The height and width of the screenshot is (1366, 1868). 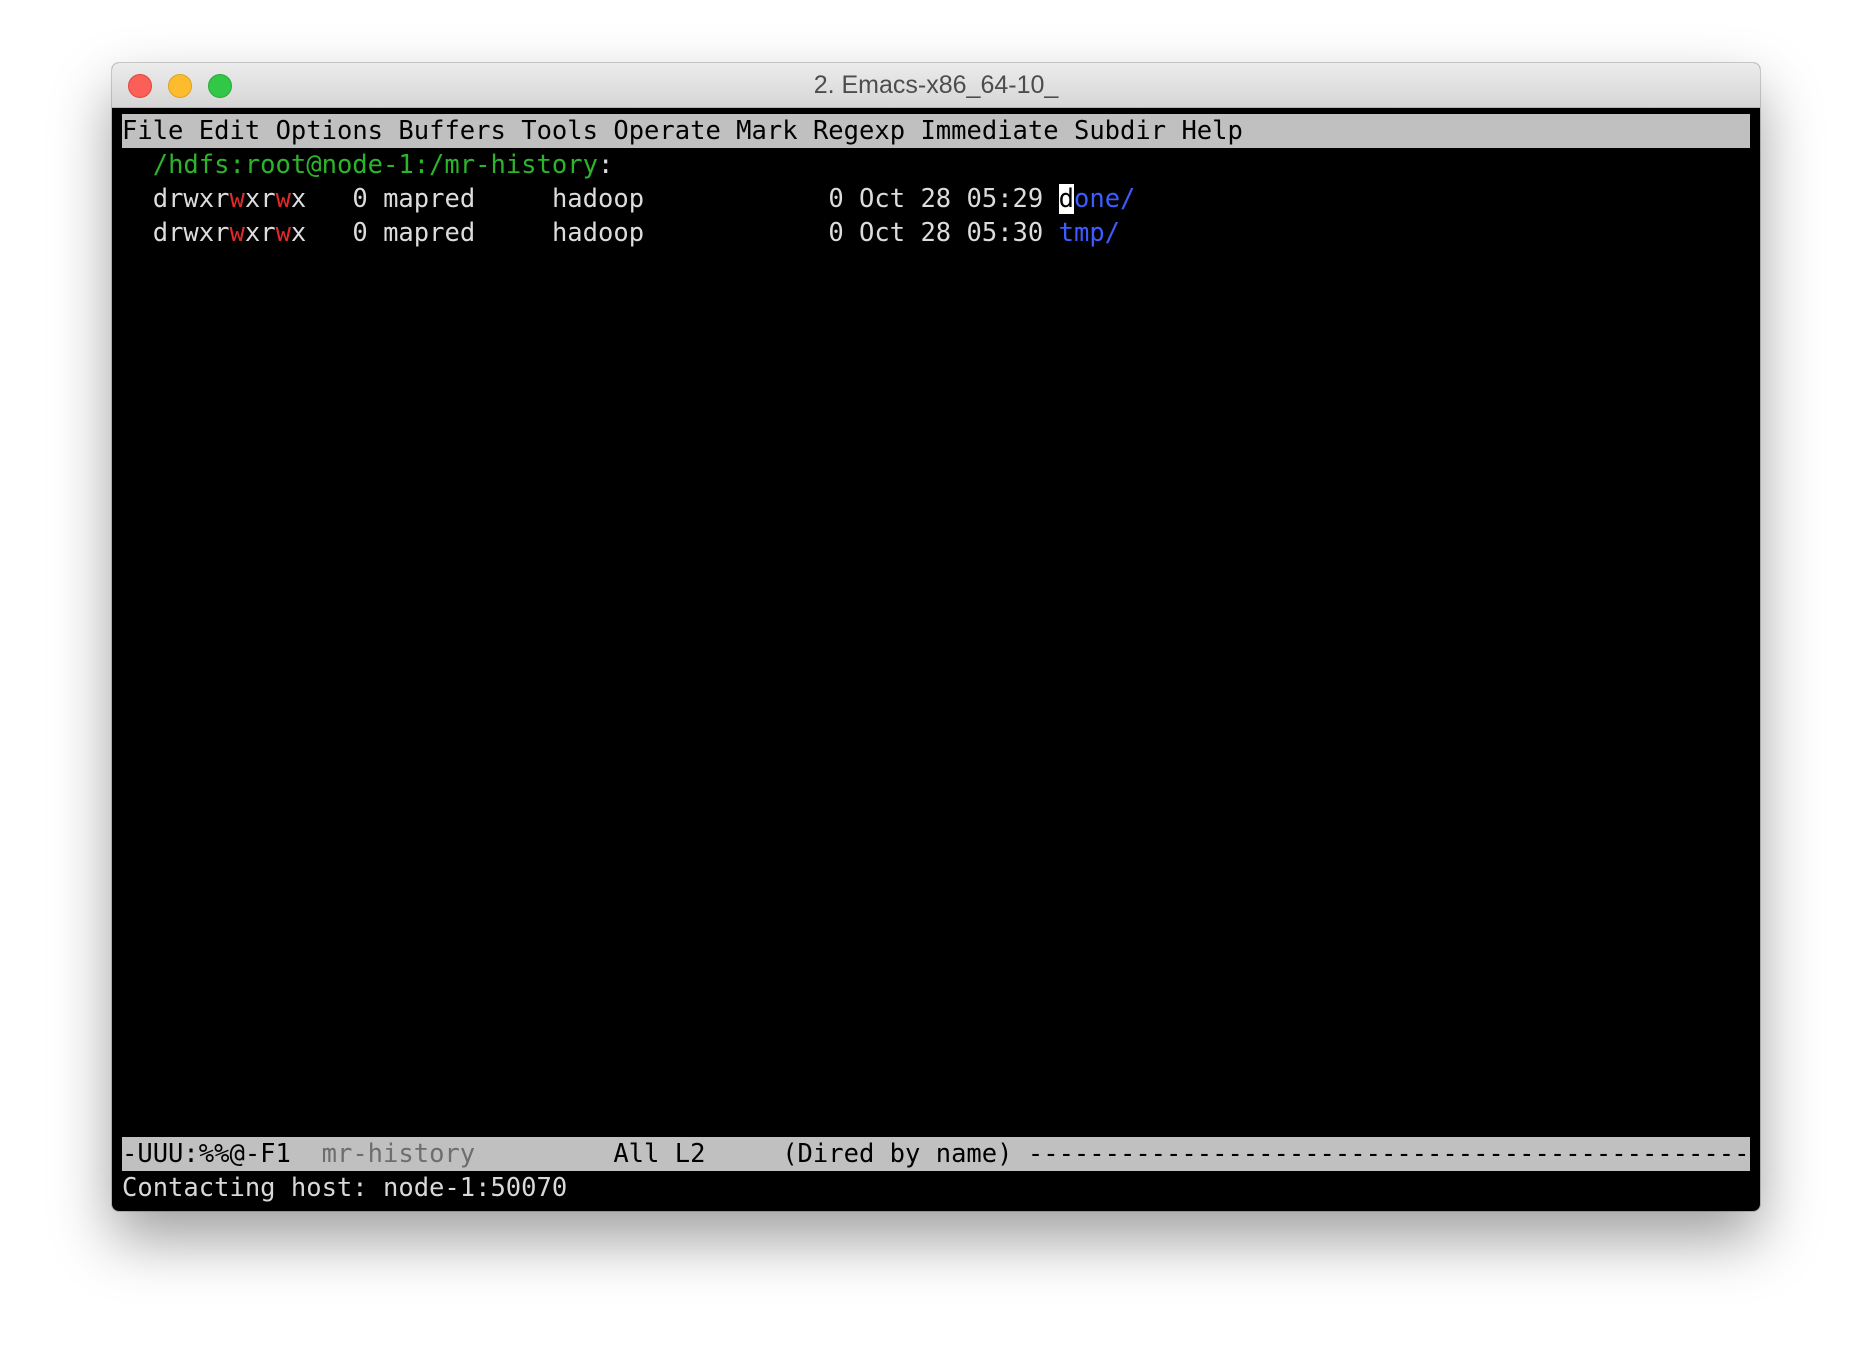 What do you see at coordinates (666, 131) in the screenshot?
I see `menu-operate: Operate` at bounding box center [666, 131].